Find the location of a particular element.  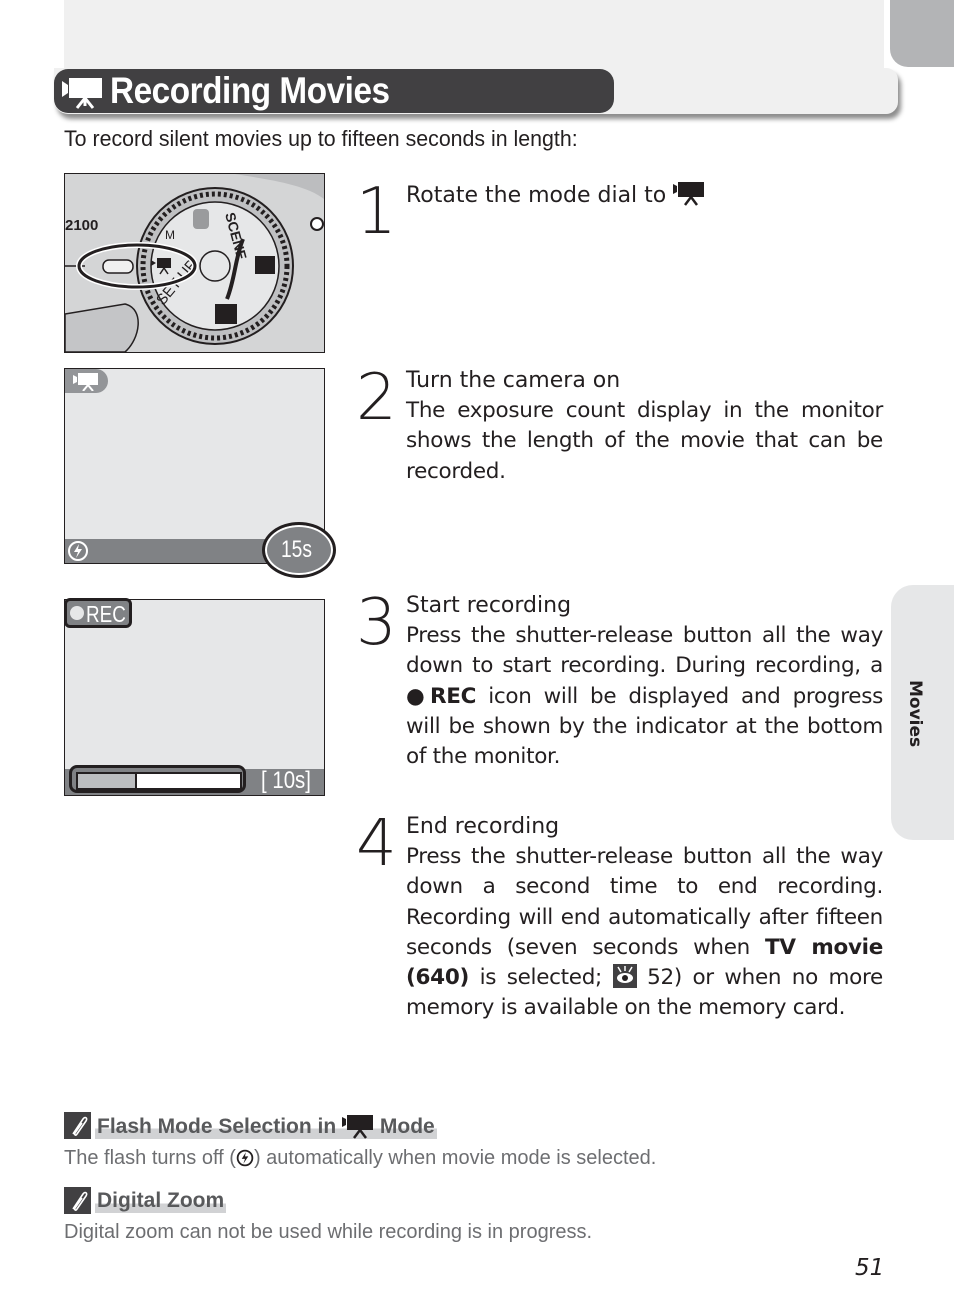

remaining-time-highlight: 15s is located at coordinates (299, 550).